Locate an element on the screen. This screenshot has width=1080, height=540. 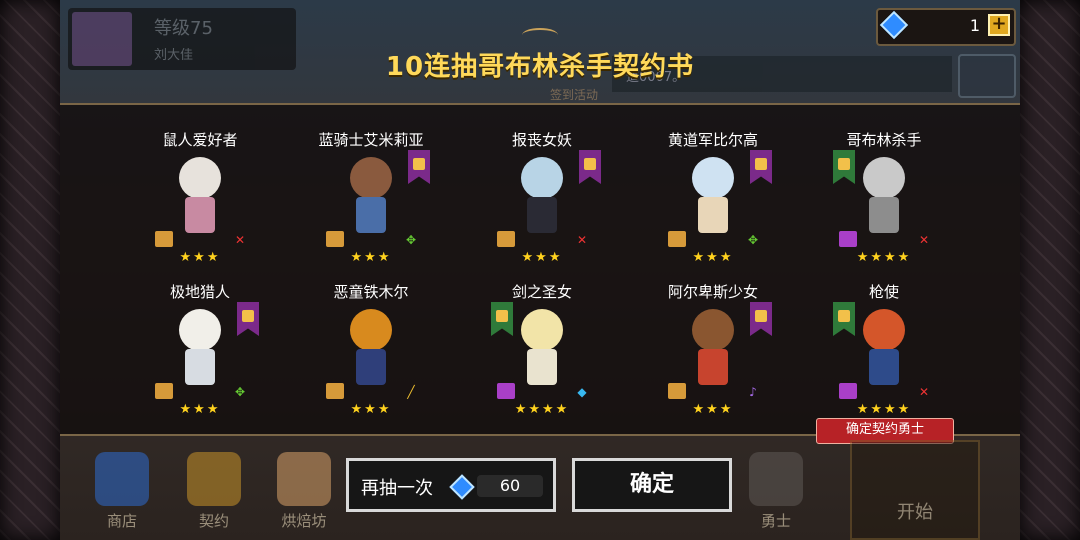
nav-hero: 勇士 is located at coordinates (776, 488).